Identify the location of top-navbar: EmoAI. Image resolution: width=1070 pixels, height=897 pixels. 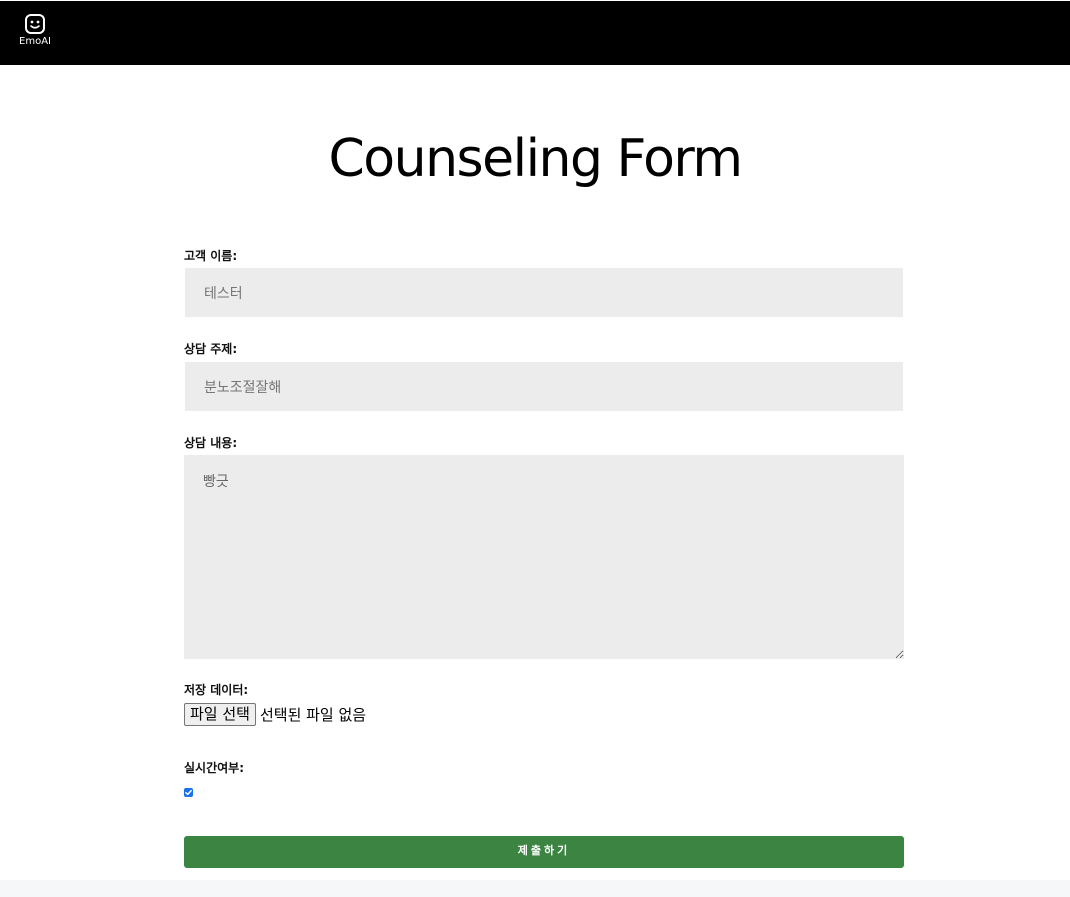
(535, 33).